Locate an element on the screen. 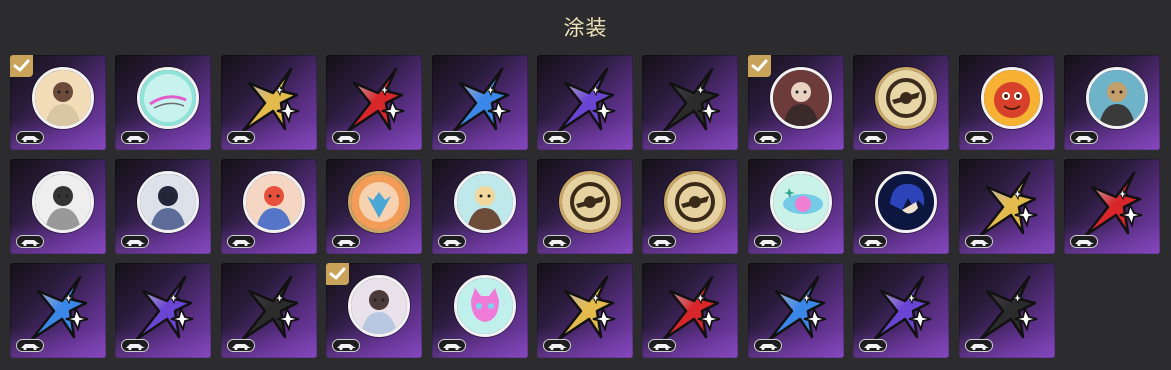  portrait-duo-icon is located at coordinates (379, 306).